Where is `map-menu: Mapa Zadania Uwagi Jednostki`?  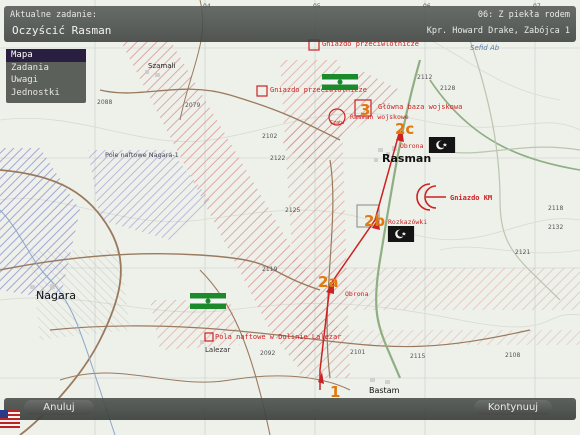
map-menu: Mapa Zadania Uwagi Jednostki is located at coordinates (46, 76).